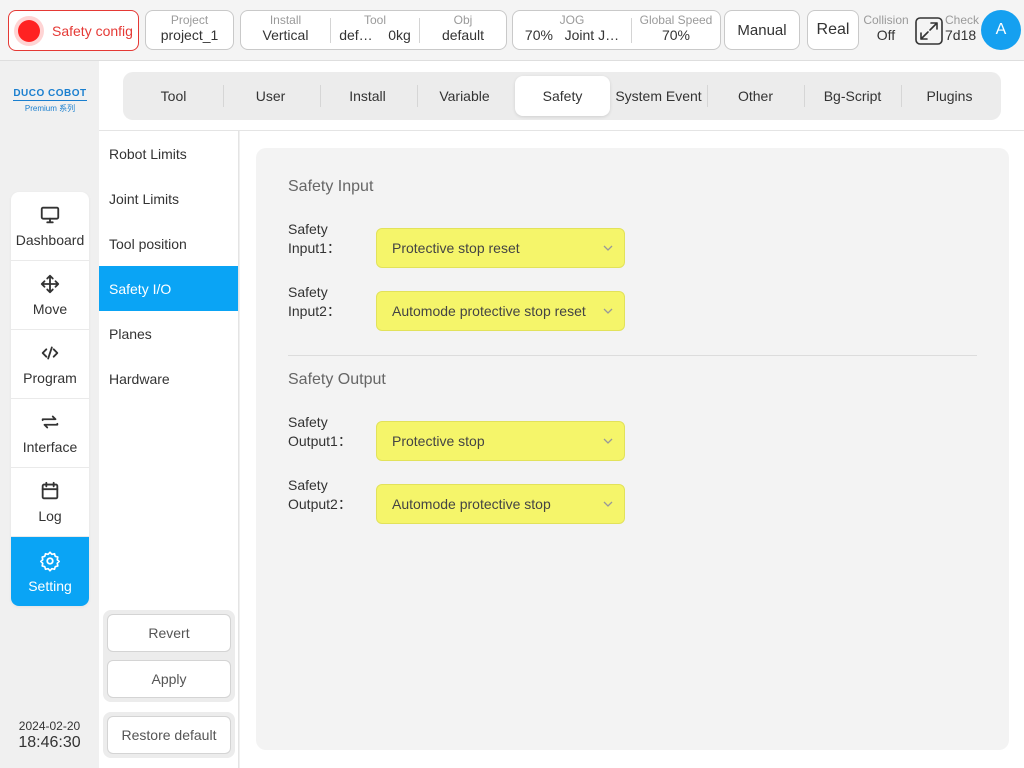  Describe the element at coordinates (50, 295) in the screenshot. I see `nav-item-move: Move` at that location.